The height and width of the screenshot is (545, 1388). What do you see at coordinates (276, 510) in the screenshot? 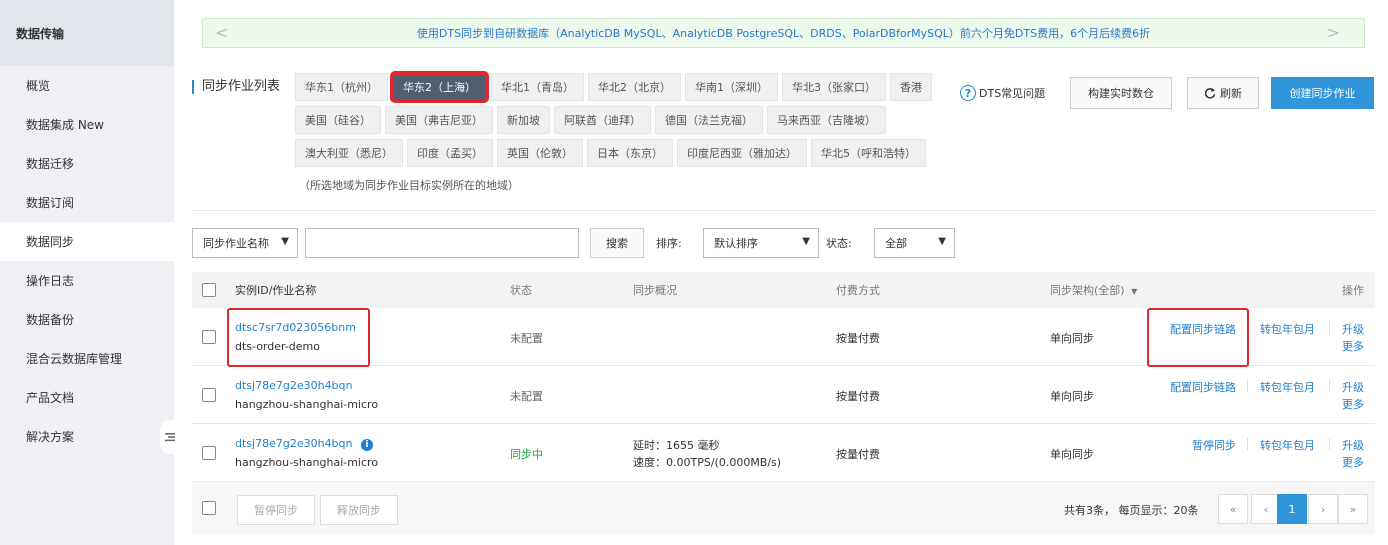
I see `batch-pause-button: 暂停同步` at bounding box center [276, 510].